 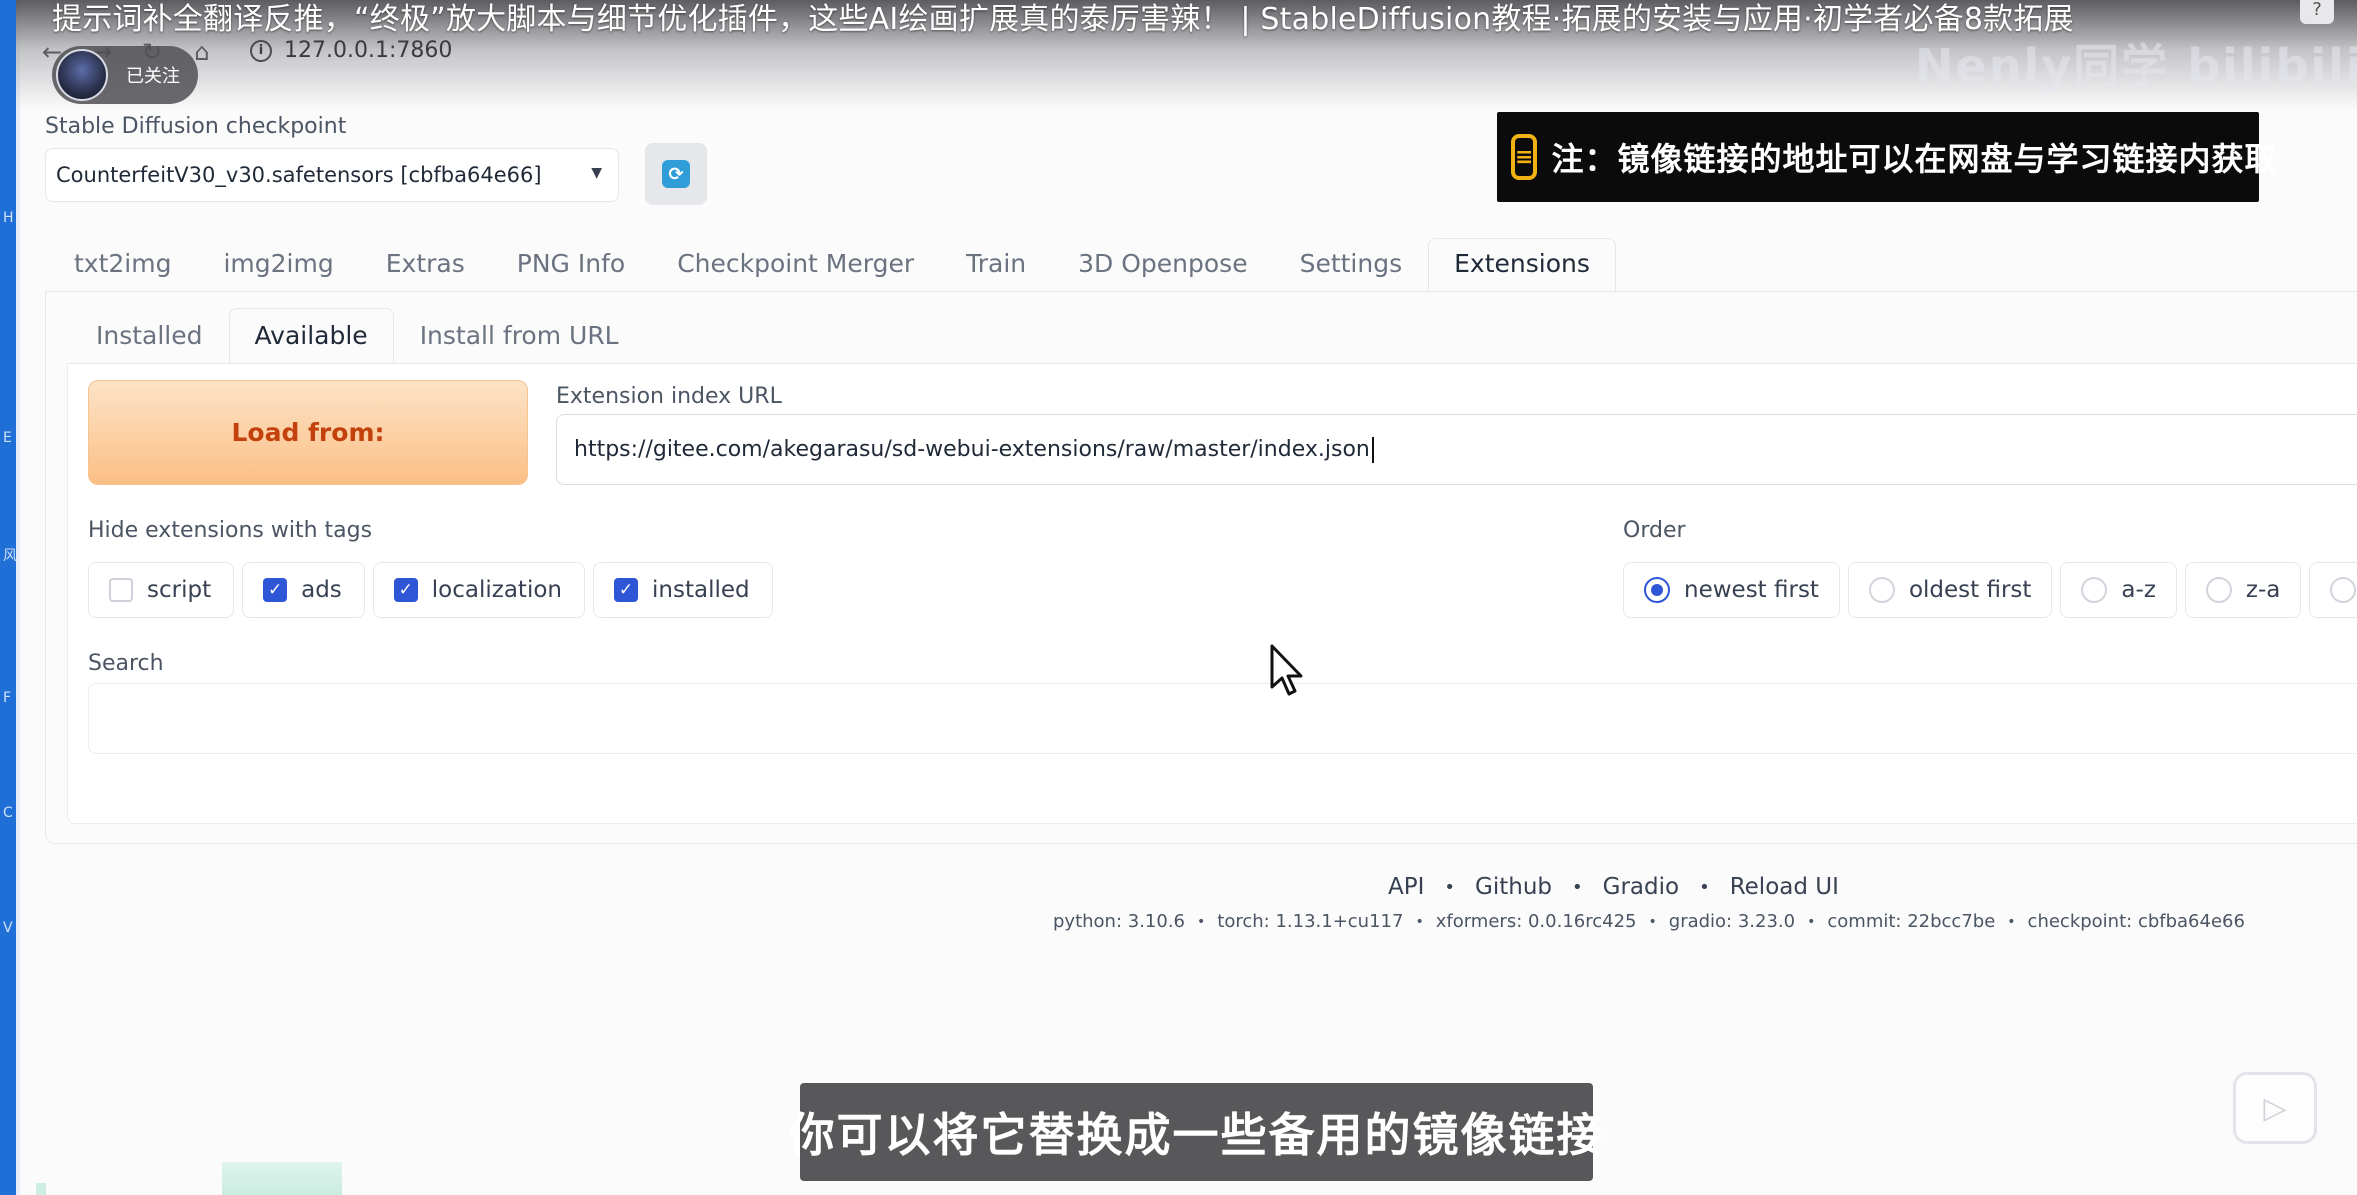 I want to click on version-xformers: xformers: 0.0.16rc425, so click(x=1536, y=921).